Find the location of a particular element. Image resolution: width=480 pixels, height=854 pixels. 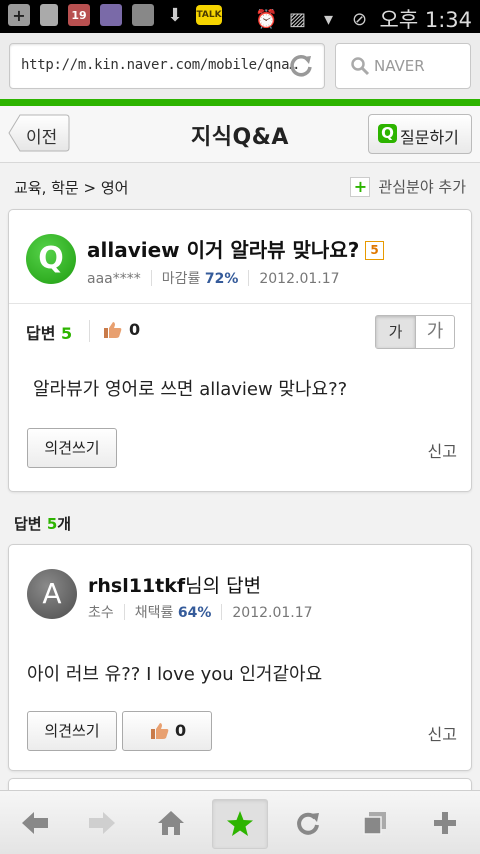

answer-like-count: 0 is located at coordinates (181, 730).